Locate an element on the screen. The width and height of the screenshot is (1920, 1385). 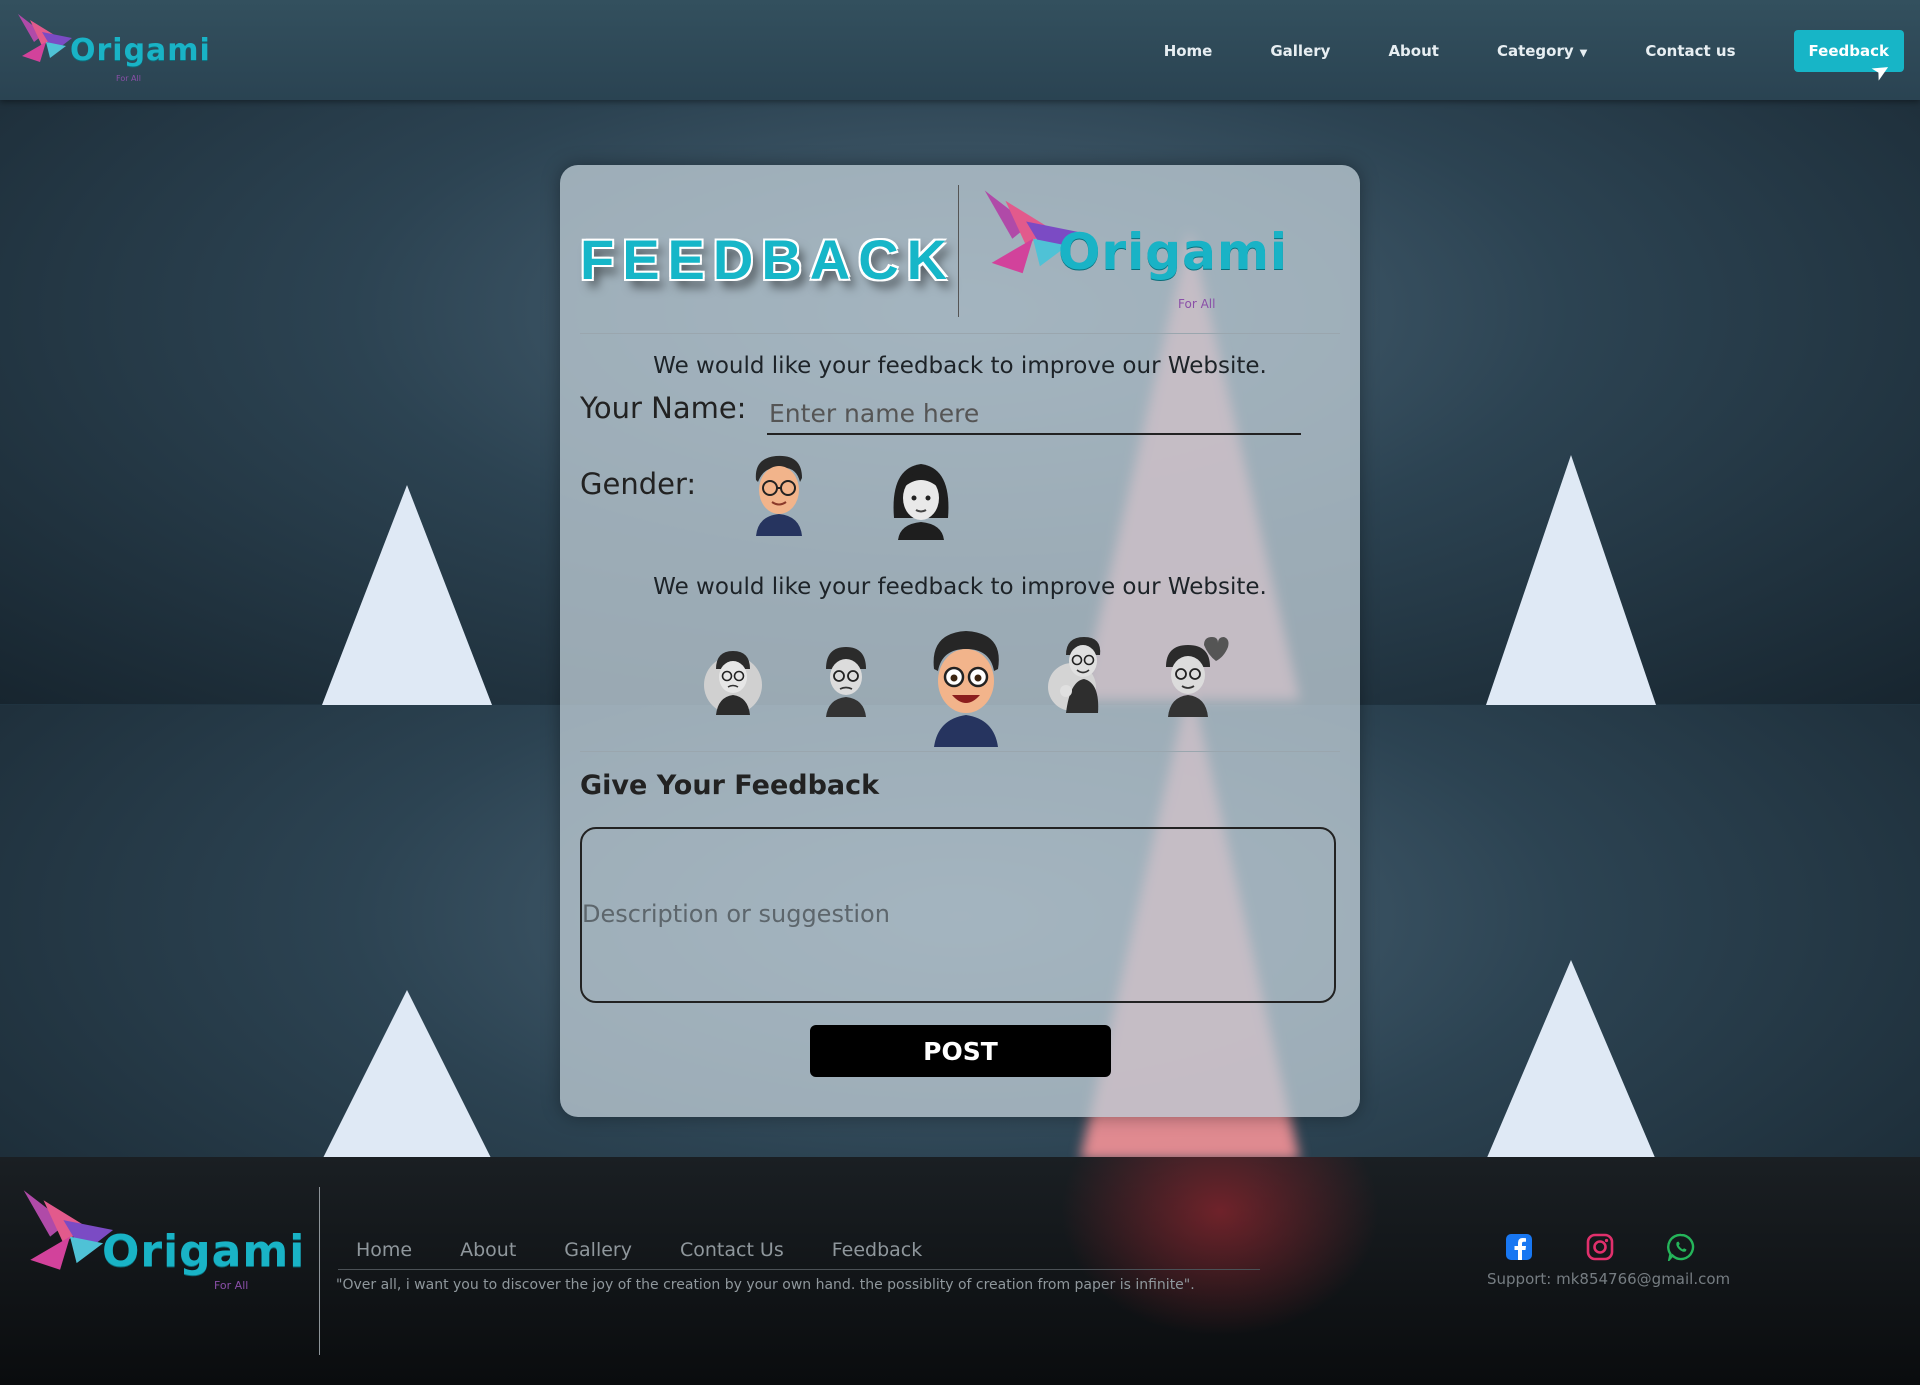
male-avatar-icon is located at coordinates (779, 494).